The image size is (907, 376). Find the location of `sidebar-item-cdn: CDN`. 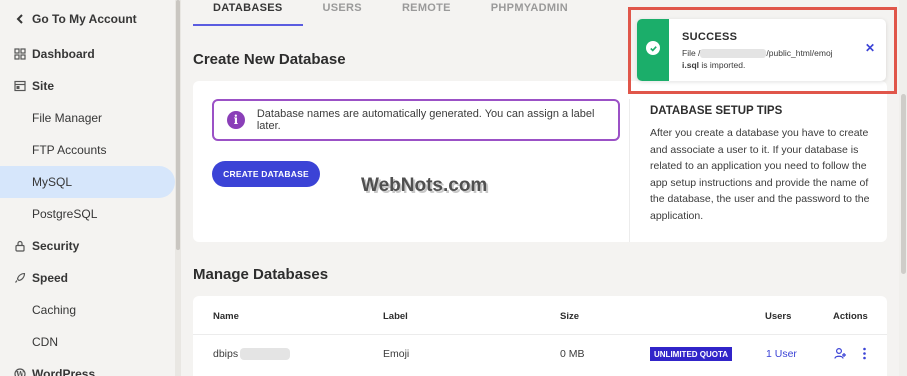

sidebar-item-cdn: CDN is located at coordinates (87, 342).